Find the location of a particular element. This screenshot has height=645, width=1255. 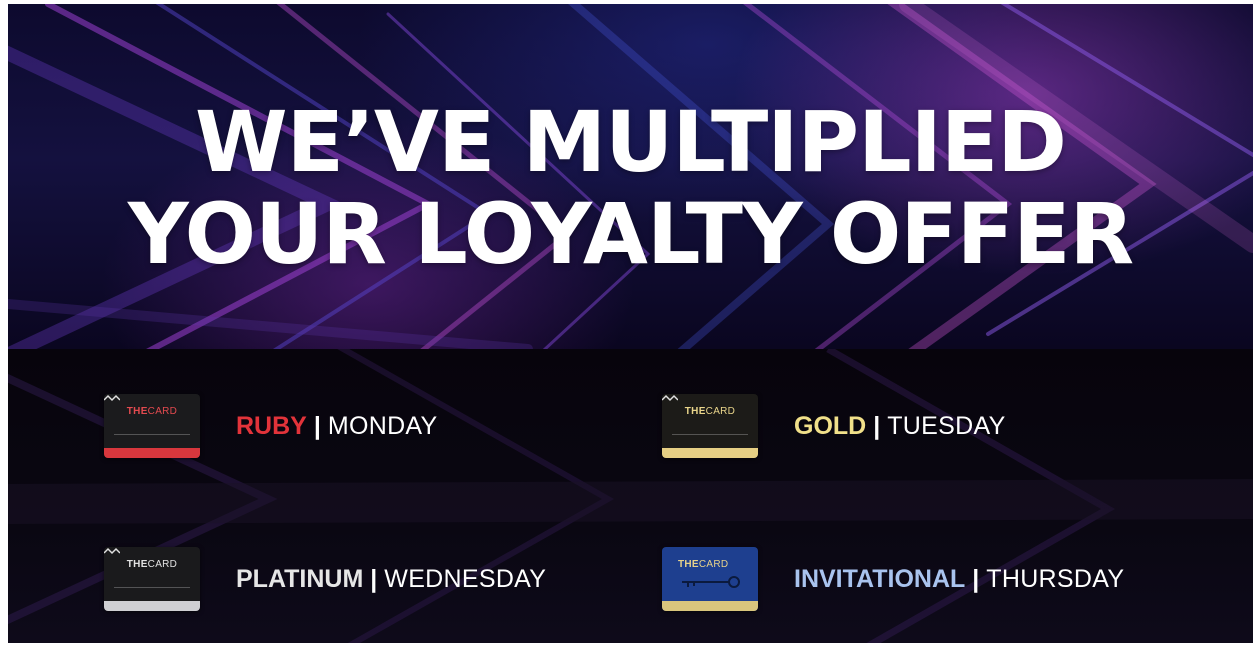

tier-gold: THECARD GOLD | TUESDAY is located at coordinates (834, 426).